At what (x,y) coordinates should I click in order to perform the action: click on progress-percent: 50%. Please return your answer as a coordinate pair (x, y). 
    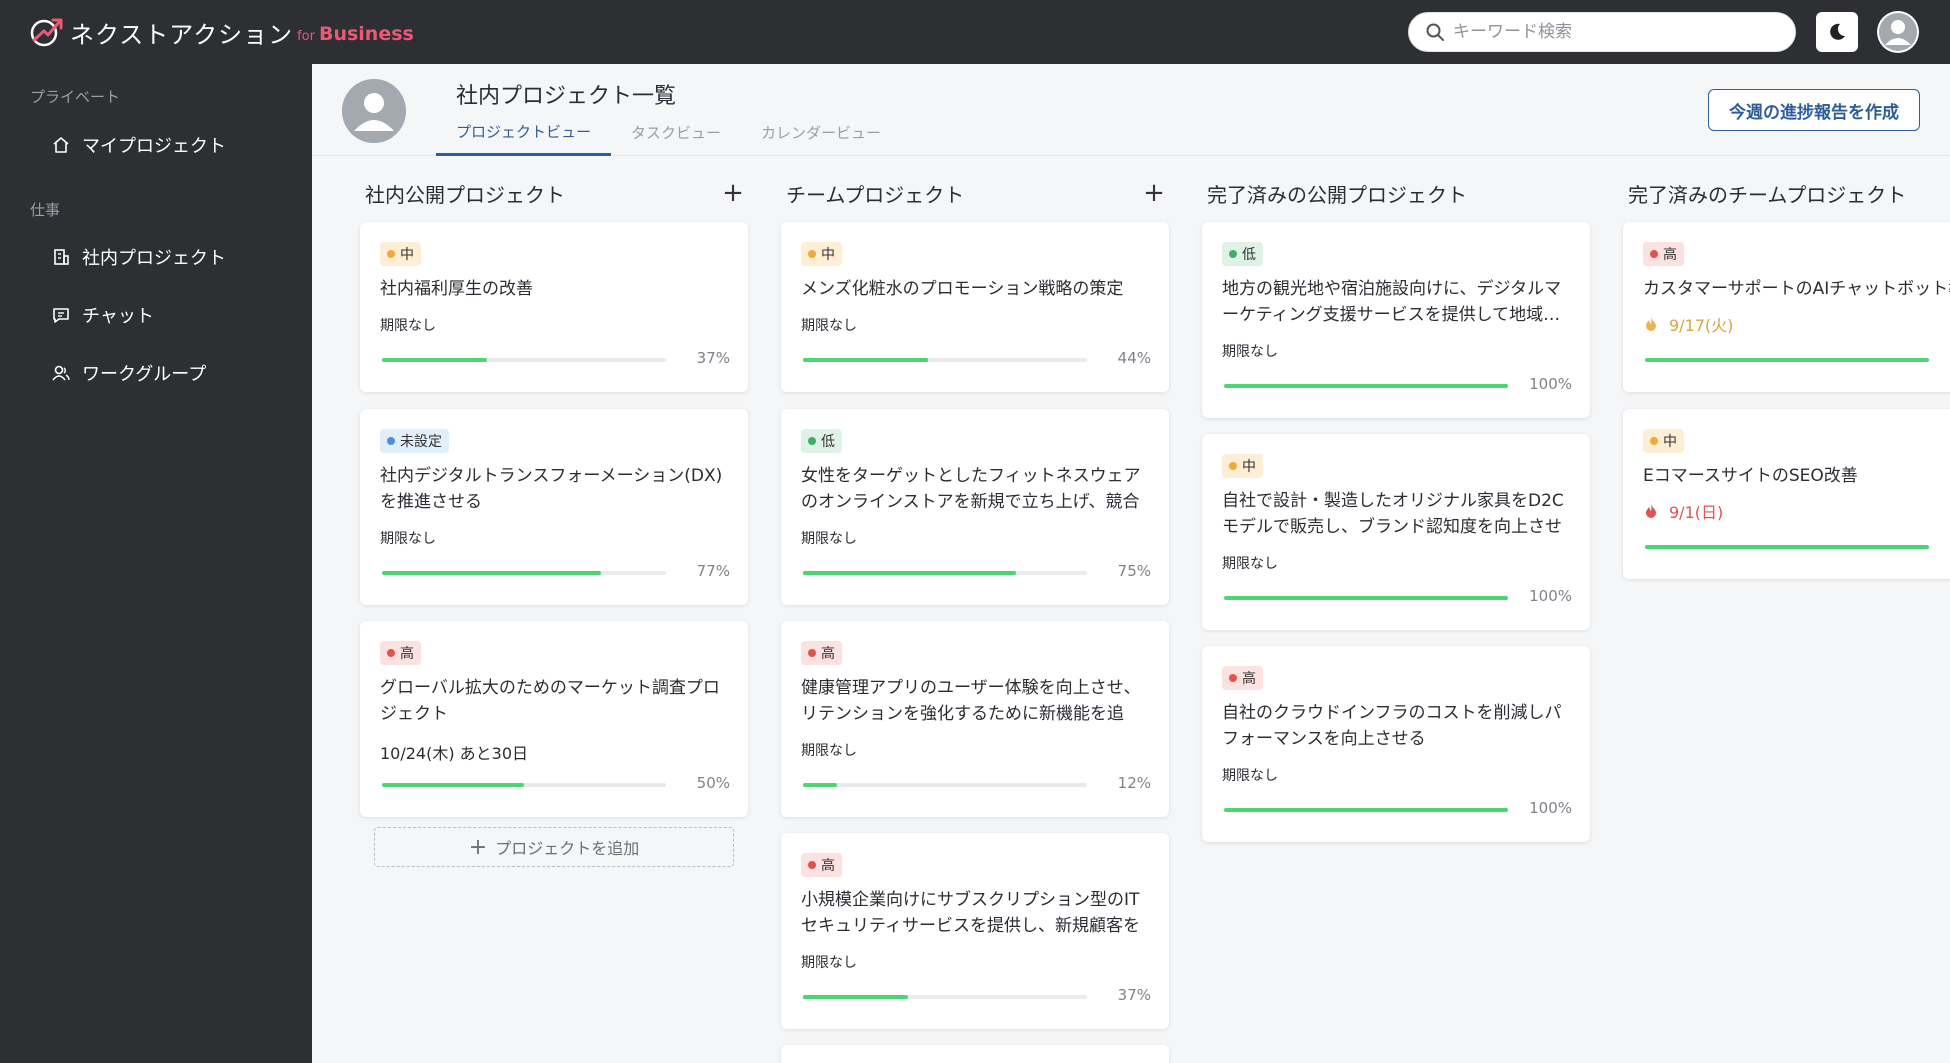
    Looking at the image, I should click on (713, 783).